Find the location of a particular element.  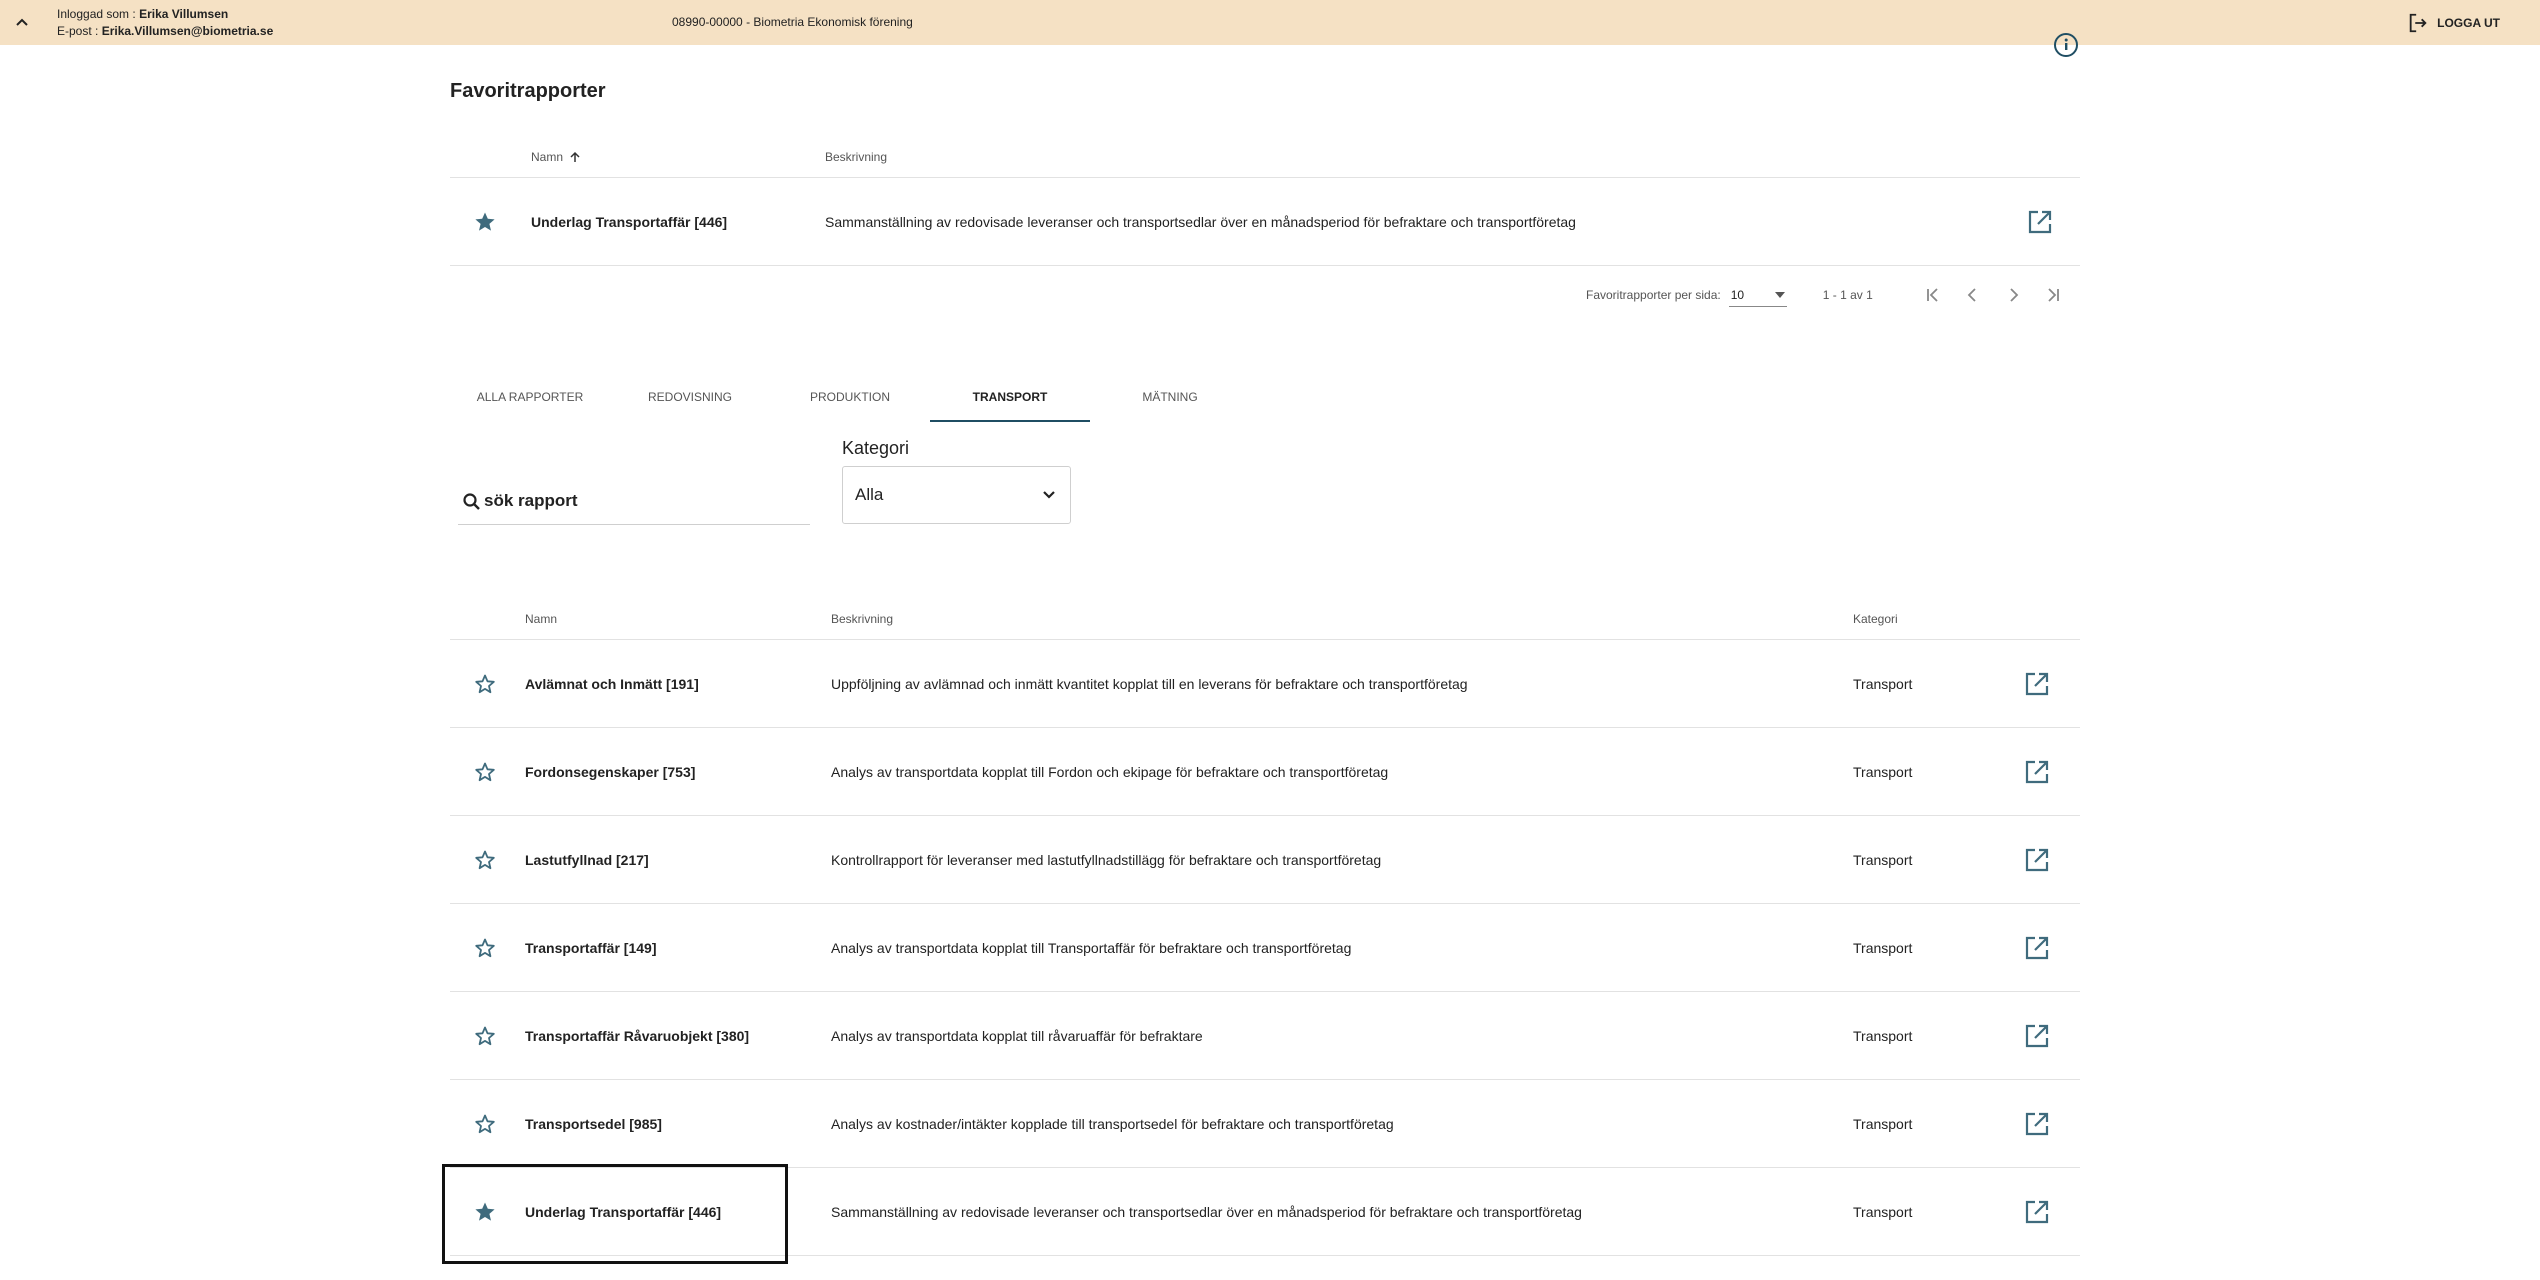

column-name-label: Namn is located at coordinates (547, 157).